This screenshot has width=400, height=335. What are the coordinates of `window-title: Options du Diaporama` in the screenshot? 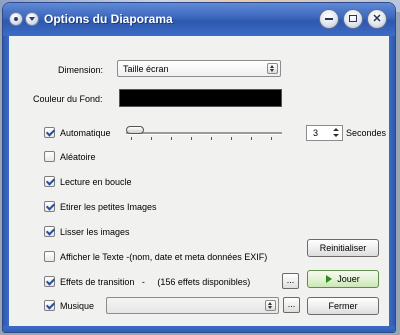 It's located at (108, 19).